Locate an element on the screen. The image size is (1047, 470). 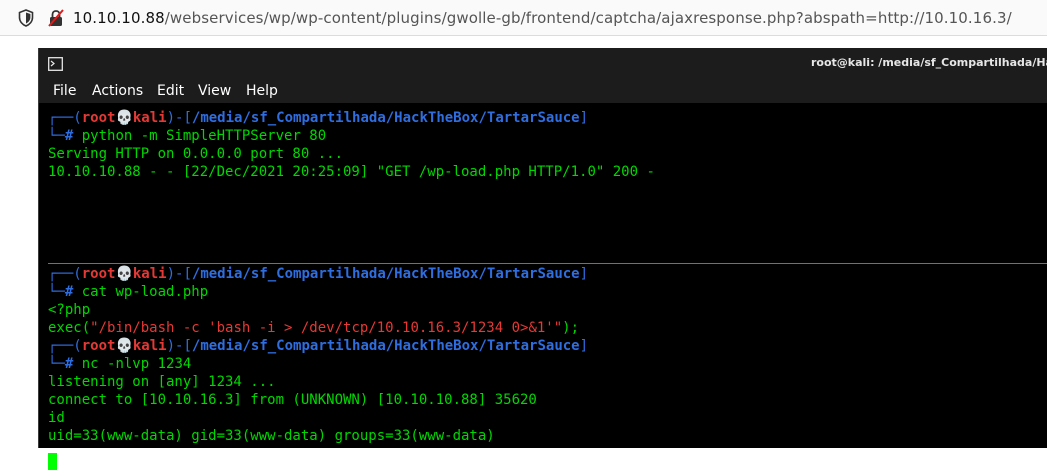
menu-edit: Edit is located at coordinates (170, 91).